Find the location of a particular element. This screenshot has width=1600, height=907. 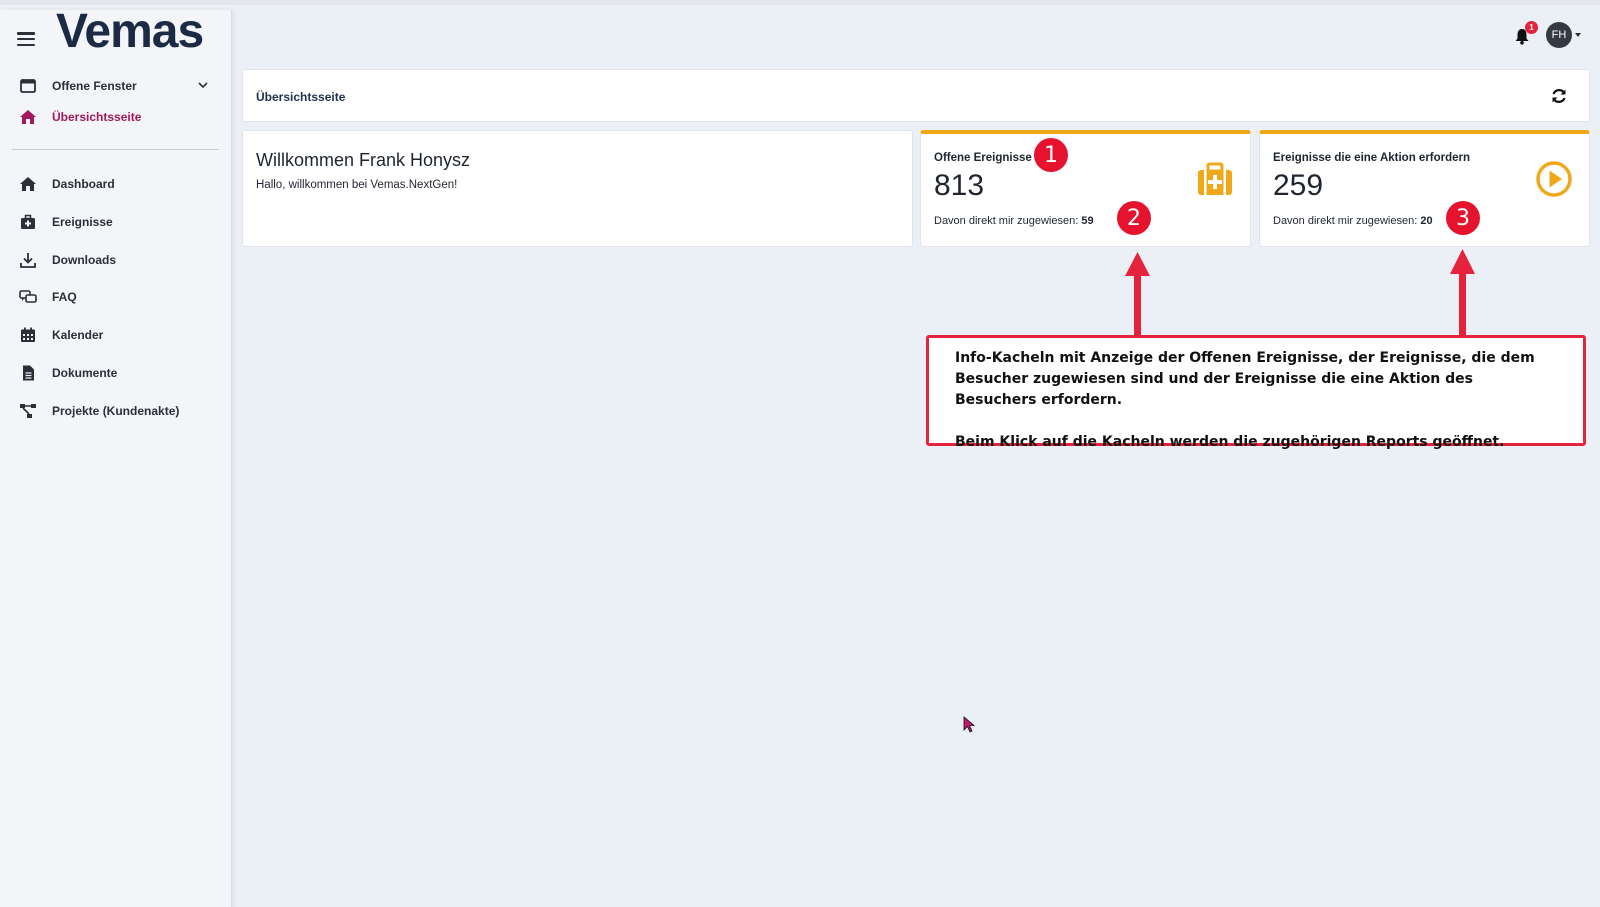

hamburger-menu-icon is located at coordinates (26, 39).